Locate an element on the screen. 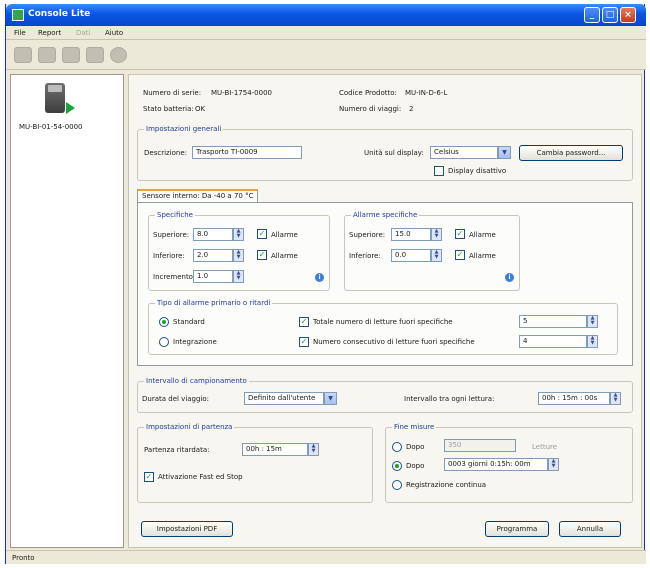 This screenshot has height=568, width=650. tab-internal-sensor: Sensore interno: Da -40 a 70 °C is located at coordinates (198, 195).